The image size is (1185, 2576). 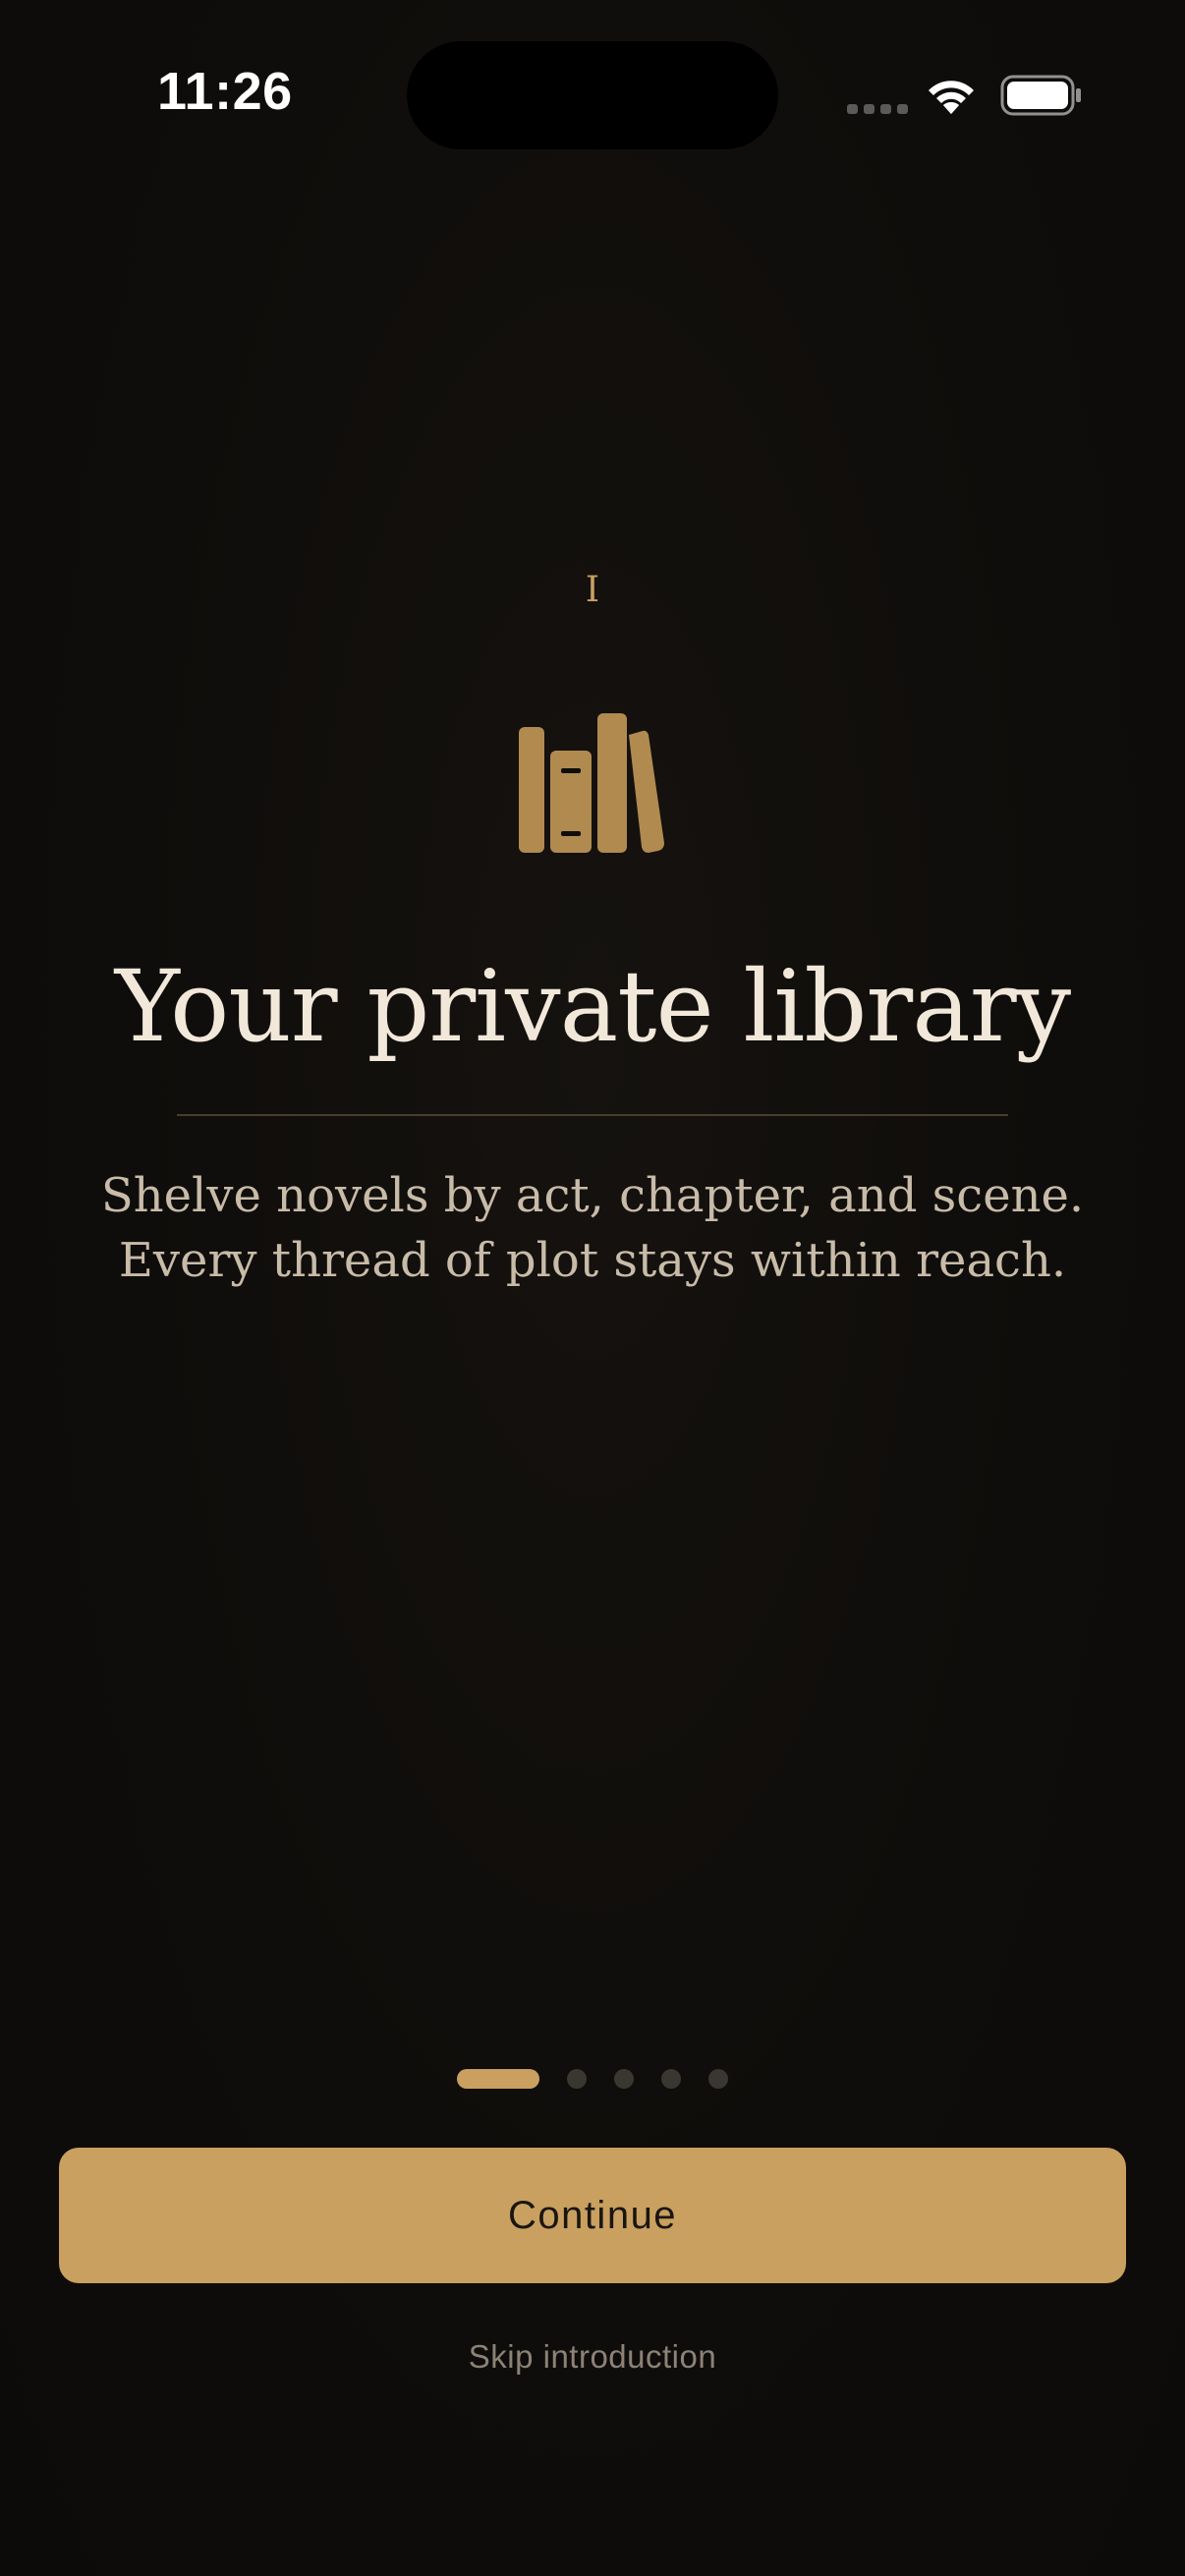 I want to click on page-dot-active, so click(x=498, y=2079).